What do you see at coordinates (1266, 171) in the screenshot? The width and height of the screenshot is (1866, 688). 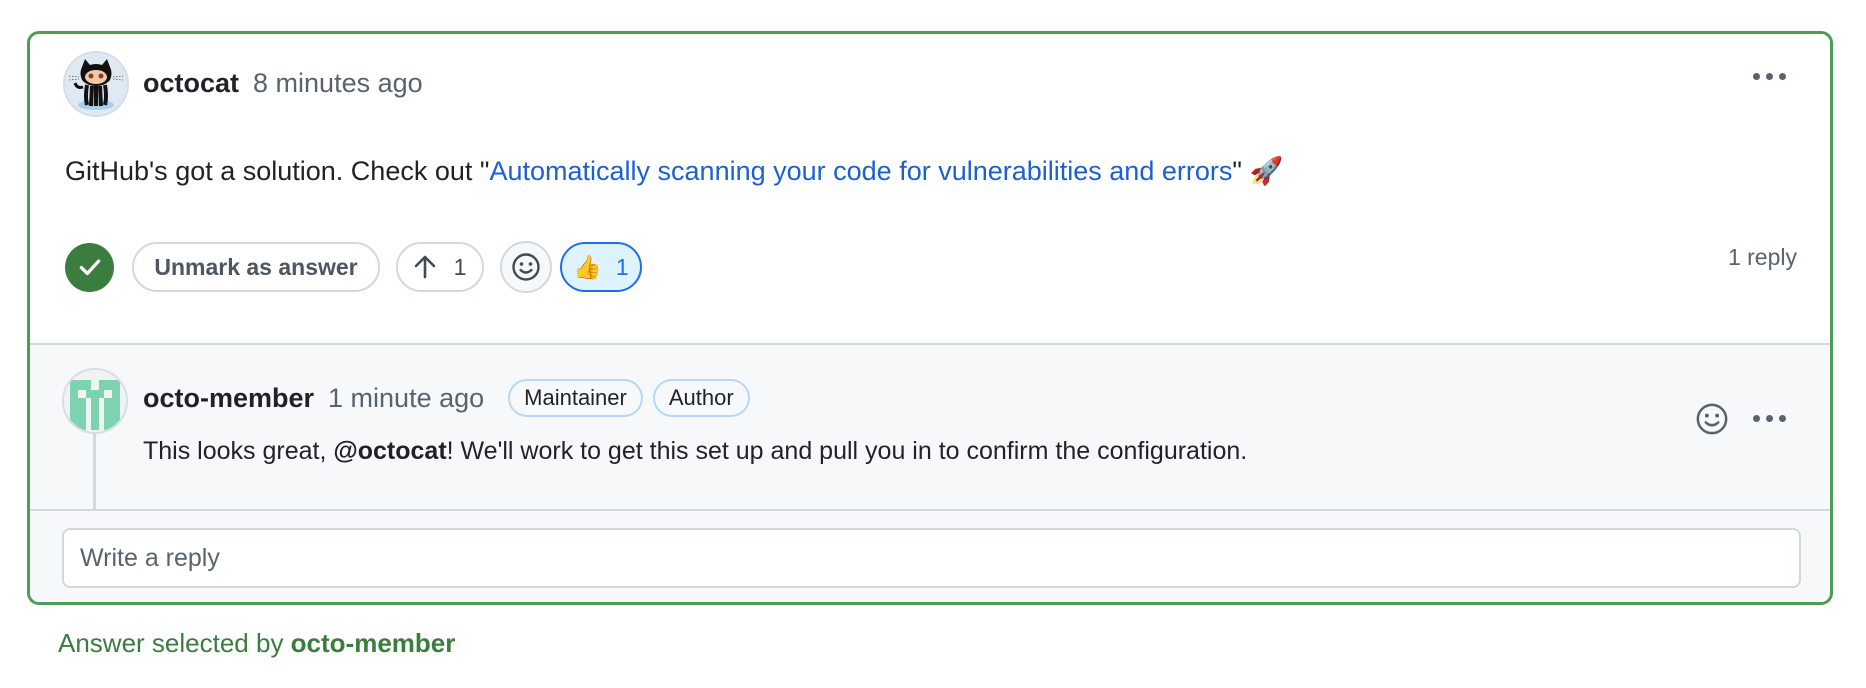 I see `rocket-emoji-icon: 🚀` at bounding box center [1266, 171].